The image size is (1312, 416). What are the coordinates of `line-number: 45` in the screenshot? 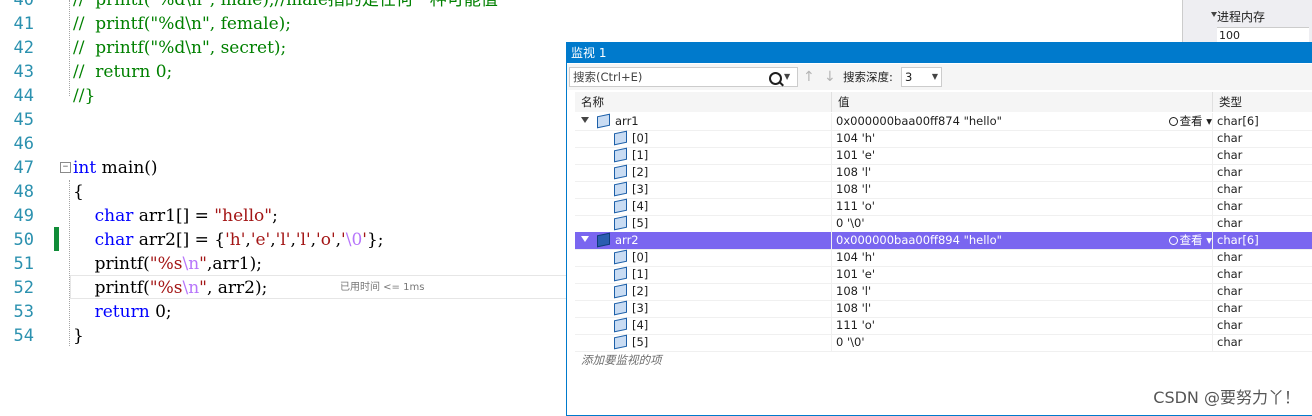 It's located at (23, 120).